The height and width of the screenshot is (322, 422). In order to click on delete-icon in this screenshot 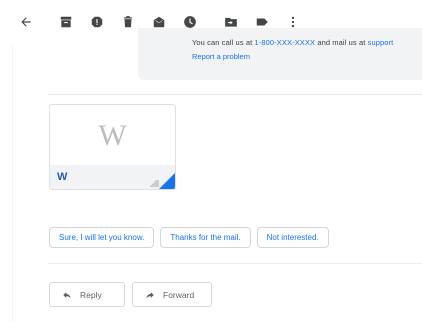, I will do `click(128, 22)`.